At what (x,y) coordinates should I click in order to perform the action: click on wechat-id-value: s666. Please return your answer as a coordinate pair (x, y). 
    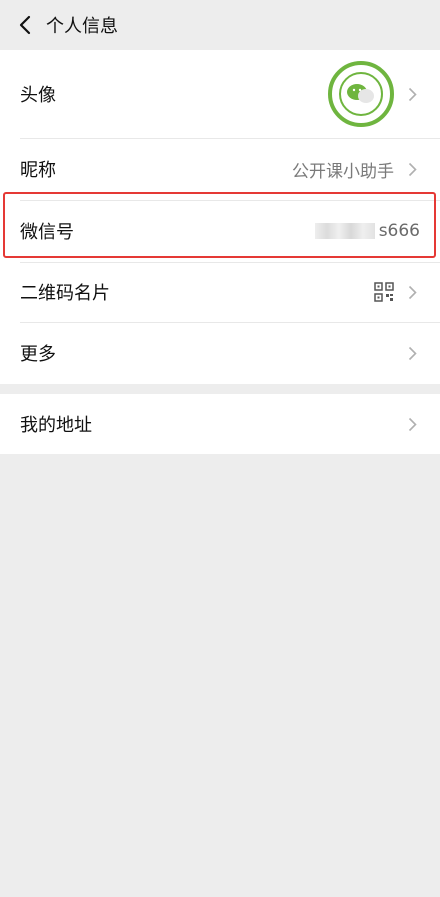
    Looking at the image, I should click on (399, 231).